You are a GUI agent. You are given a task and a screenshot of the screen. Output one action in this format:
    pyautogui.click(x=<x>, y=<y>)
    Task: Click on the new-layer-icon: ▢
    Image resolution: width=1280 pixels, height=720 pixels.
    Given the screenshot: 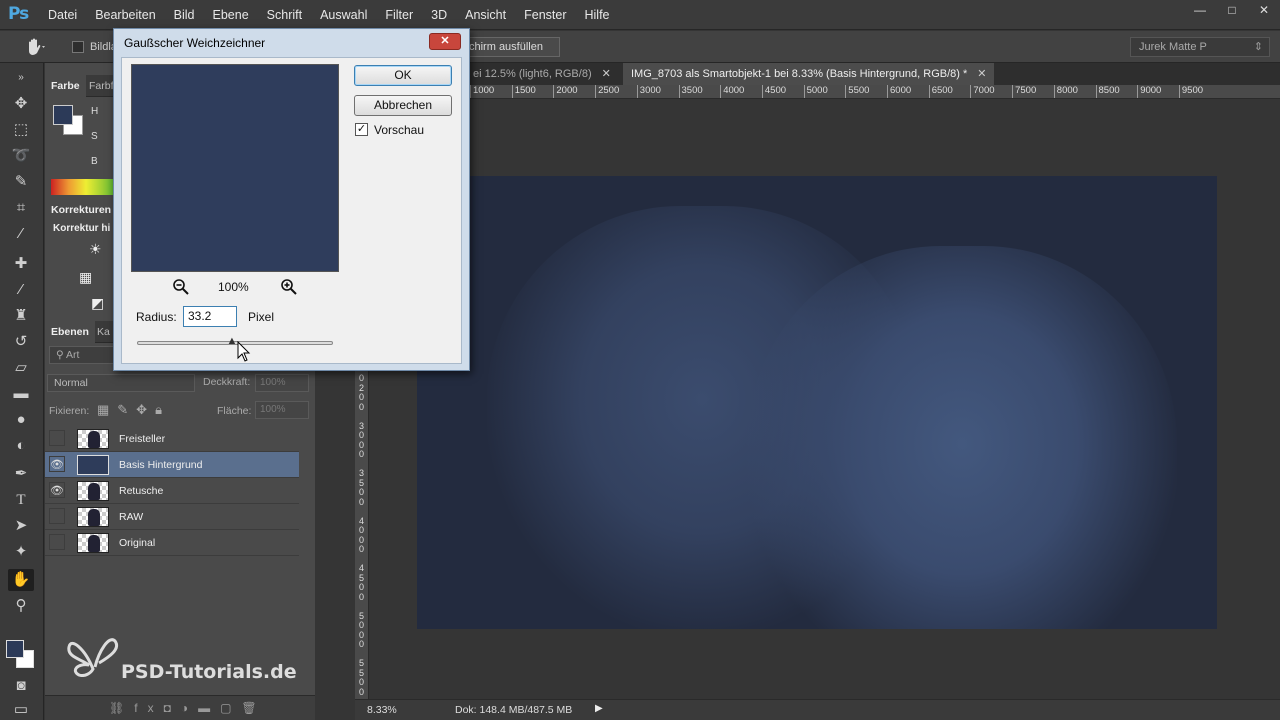 What is the action you would take?
    pyautogui.click(x=230, y=708)
    